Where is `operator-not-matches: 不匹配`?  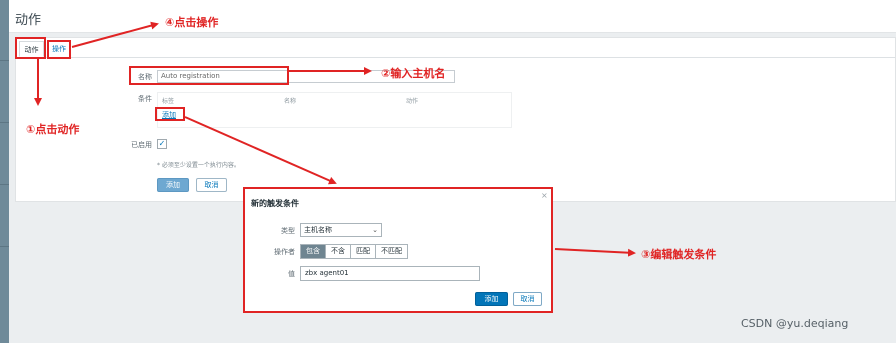
operator-not-matches: 不匹配 is located at coordinates (391, 251).